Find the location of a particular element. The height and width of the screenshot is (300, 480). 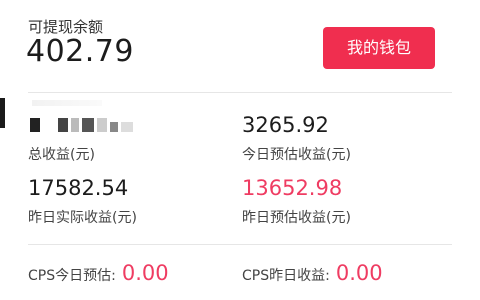

cps-today-row: CPS今日预估: 0.00 is located at coordinates (98, 273).